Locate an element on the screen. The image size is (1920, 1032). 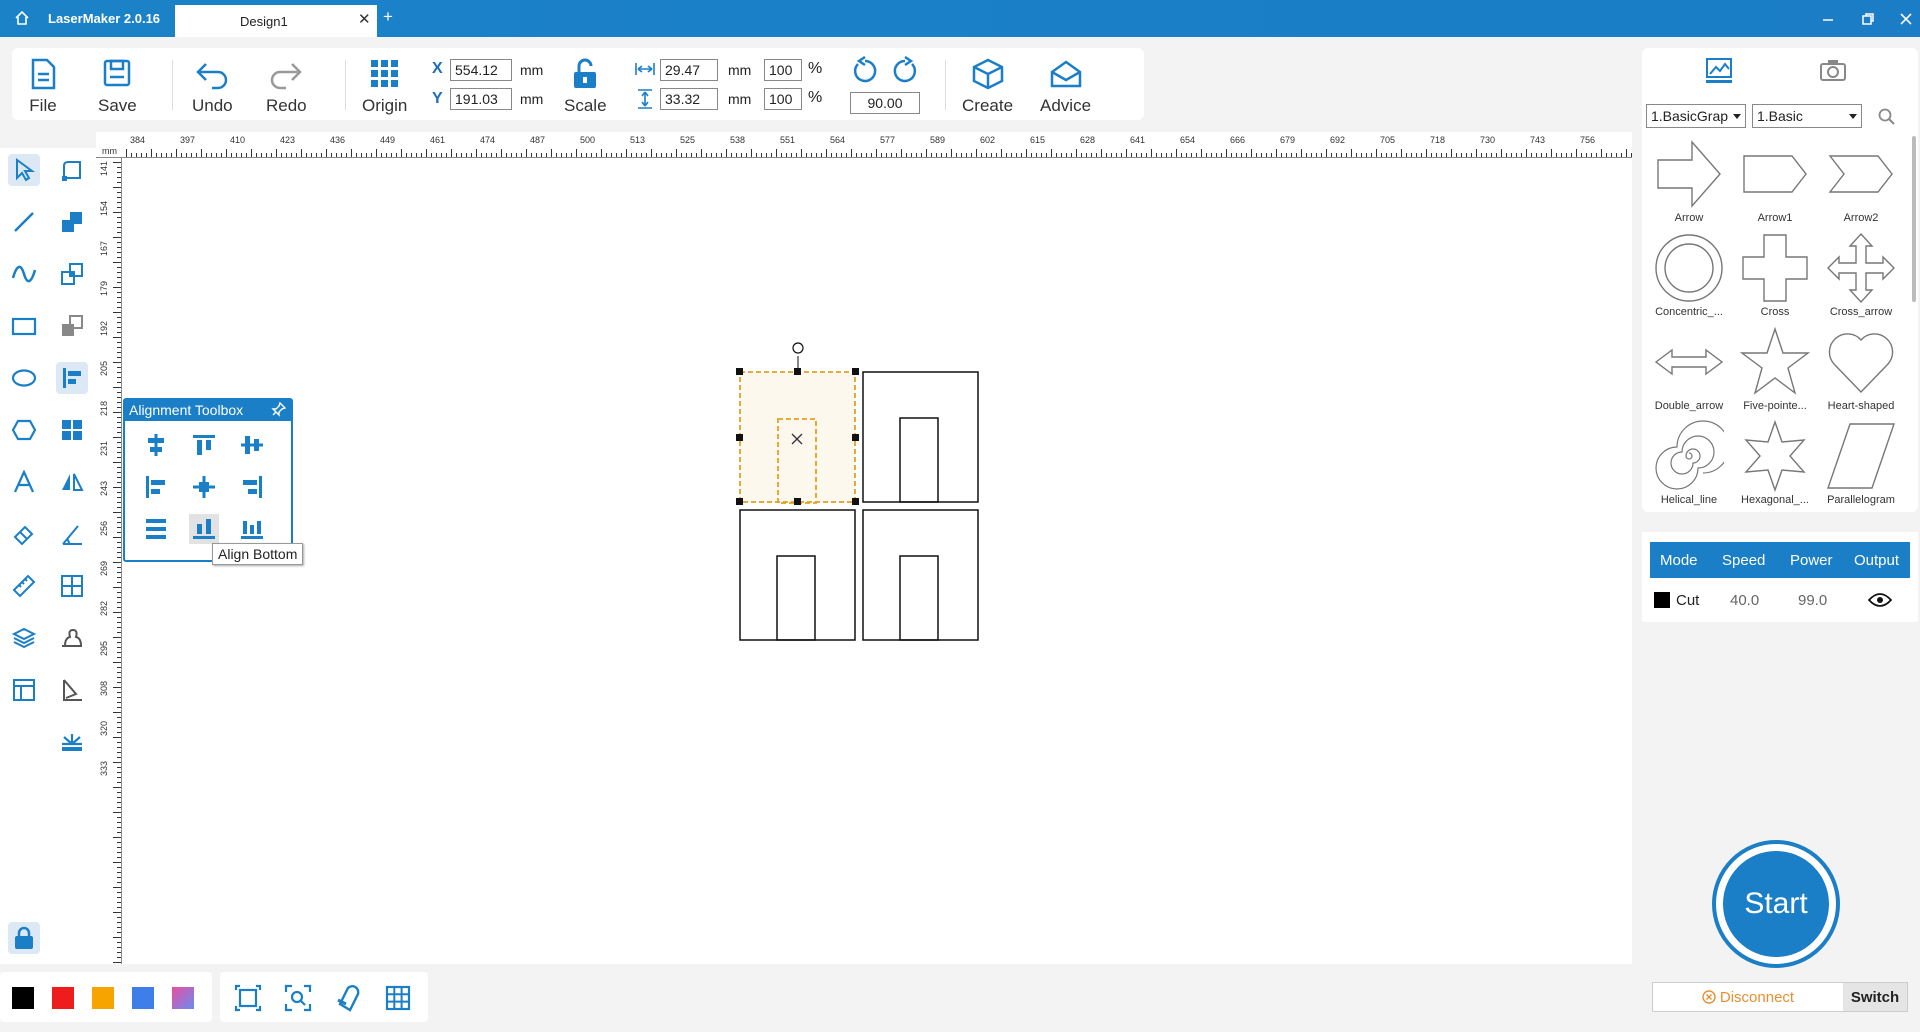
graphics-tab-icon is located at coordinates (1719, 70).